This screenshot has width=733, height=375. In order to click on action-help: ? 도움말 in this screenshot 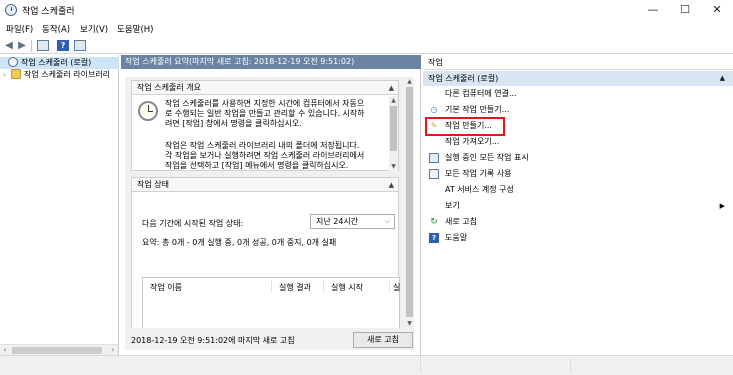, I will do `click(578, 238)`.